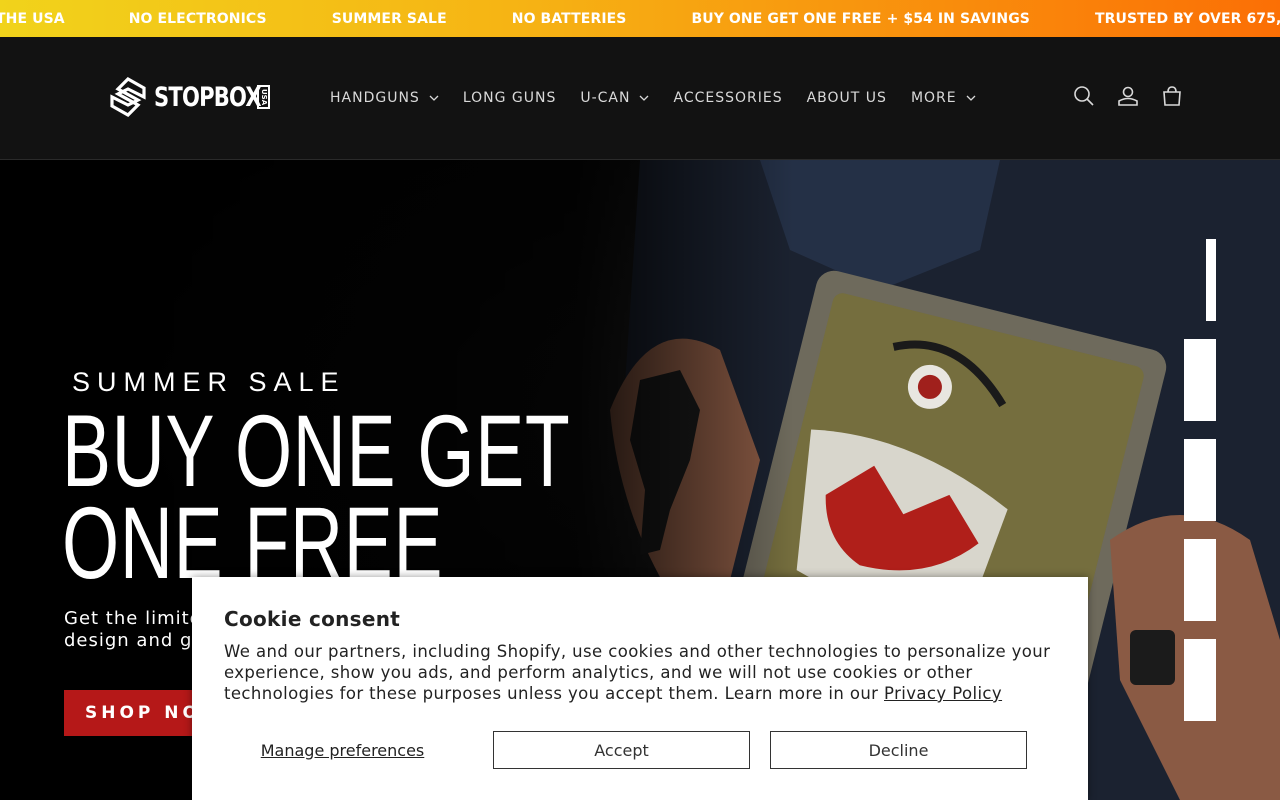  I want to click on header-icons, so click(1118, 96).